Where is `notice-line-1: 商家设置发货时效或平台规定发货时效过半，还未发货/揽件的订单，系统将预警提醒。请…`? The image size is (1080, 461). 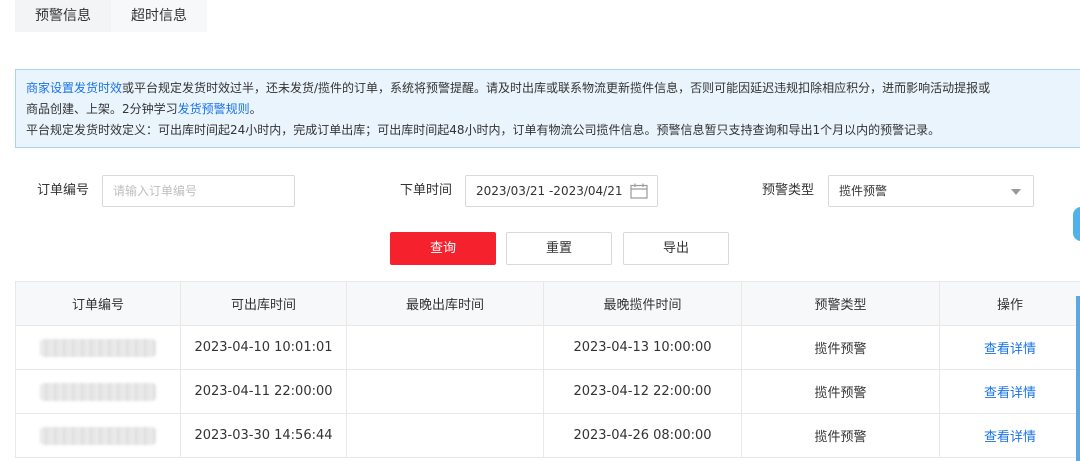 notice-line-1: 商家设置发货时效或平台规定发货时效过半，还未发货/揽件的订单，系统将预警提醒。请… is located at coordinates (553, 88).